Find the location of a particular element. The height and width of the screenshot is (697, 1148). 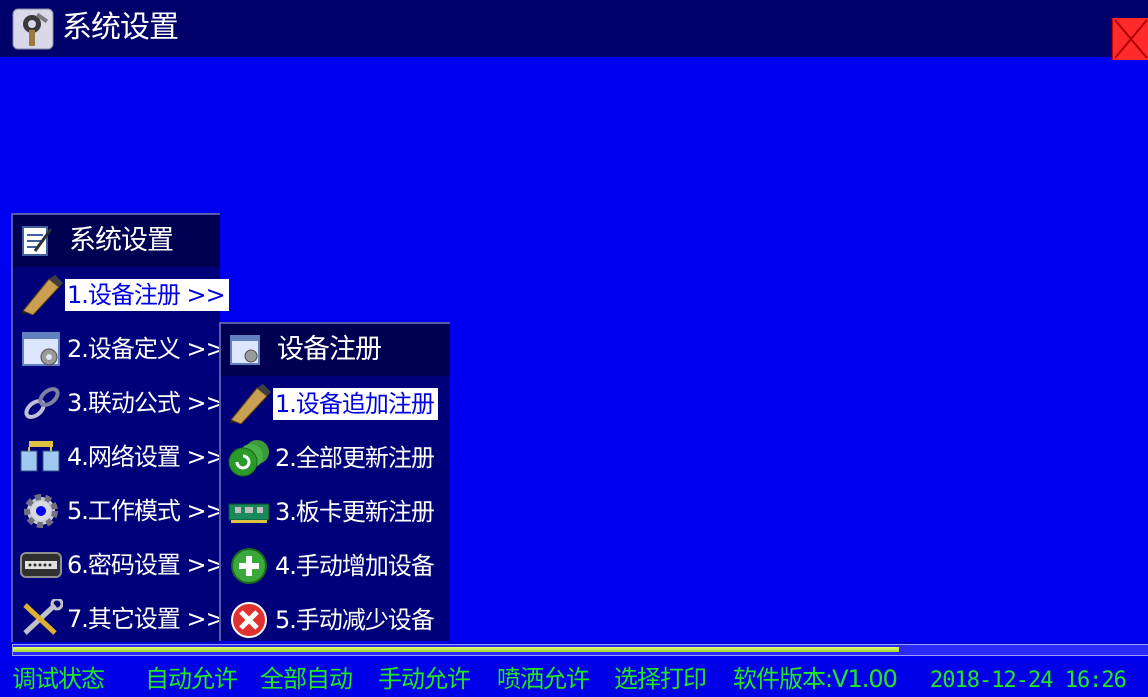

menu-item-work-mode: 5.工作模式 >> is located at coordinates (119, 511).